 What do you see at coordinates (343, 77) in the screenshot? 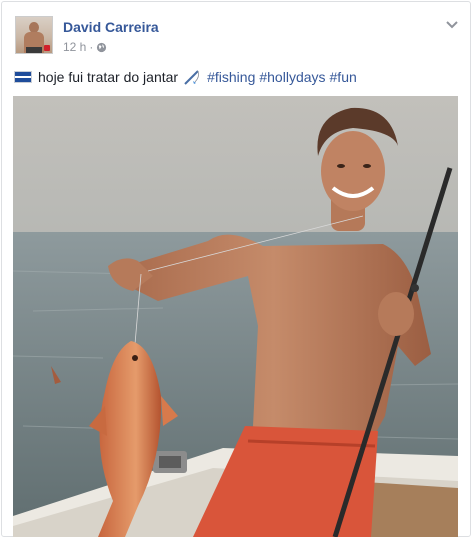
I see `hashtag-link: #fun` at bounding box center [343, 77].